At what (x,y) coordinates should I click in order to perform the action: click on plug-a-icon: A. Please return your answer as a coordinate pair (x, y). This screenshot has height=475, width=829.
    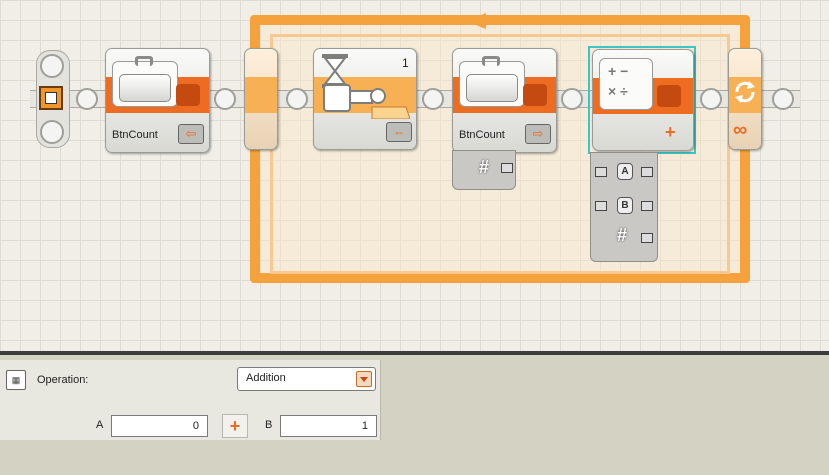
    Looking at the image, I should click on (625, 171).